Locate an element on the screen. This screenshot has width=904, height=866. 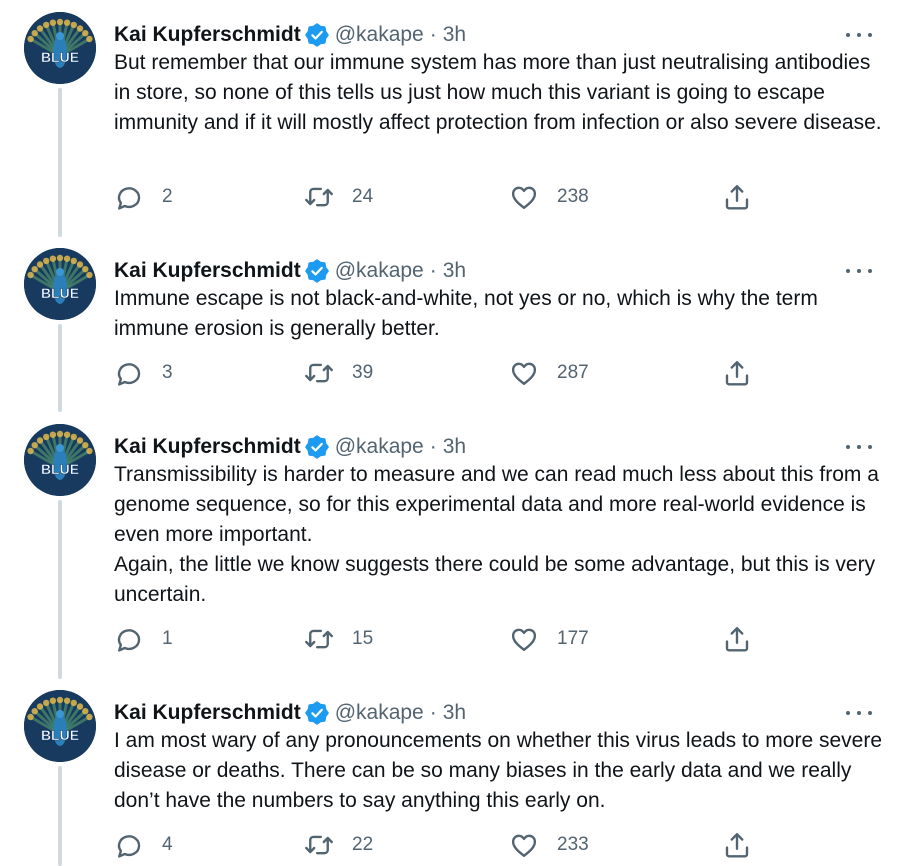
like-button: 177 is located at coordinates (549, 639).